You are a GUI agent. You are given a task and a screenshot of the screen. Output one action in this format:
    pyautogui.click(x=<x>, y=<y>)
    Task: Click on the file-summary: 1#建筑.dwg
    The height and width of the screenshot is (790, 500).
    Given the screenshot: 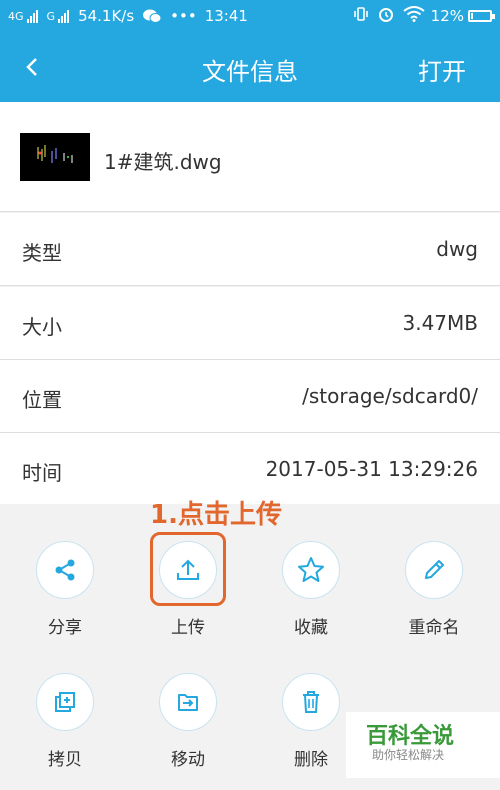 What is the action you would take?
    pyautogui.click(x=250, y=157)
    